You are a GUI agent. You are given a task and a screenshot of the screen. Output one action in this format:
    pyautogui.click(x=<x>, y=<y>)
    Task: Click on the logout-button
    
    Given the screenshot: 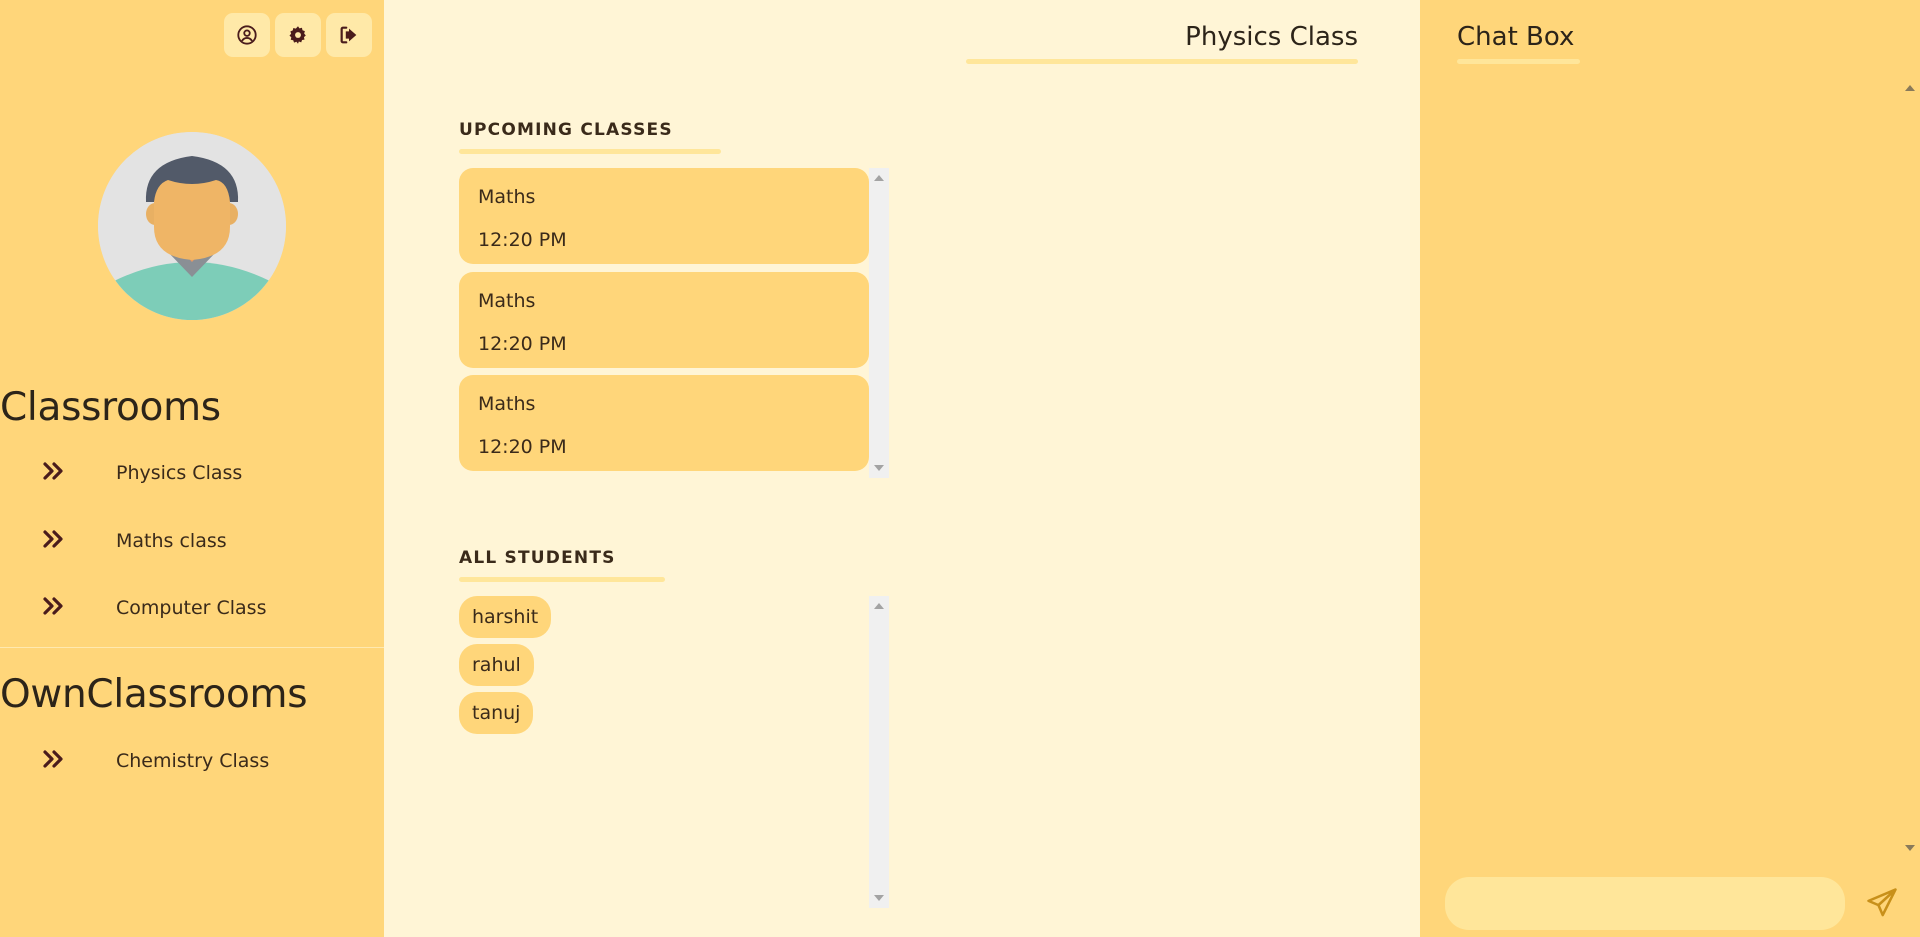 What is the action you would take?
    pyautogui.click(x=349, y=35)
    